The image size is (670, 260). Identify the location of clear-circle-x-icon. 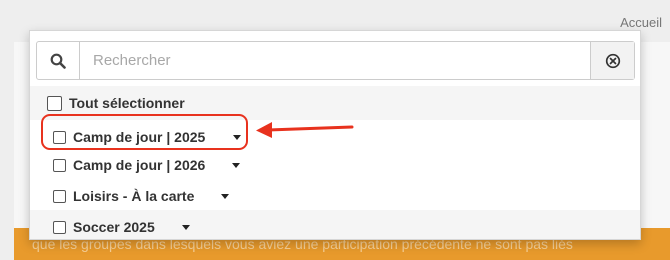
(612, 60).